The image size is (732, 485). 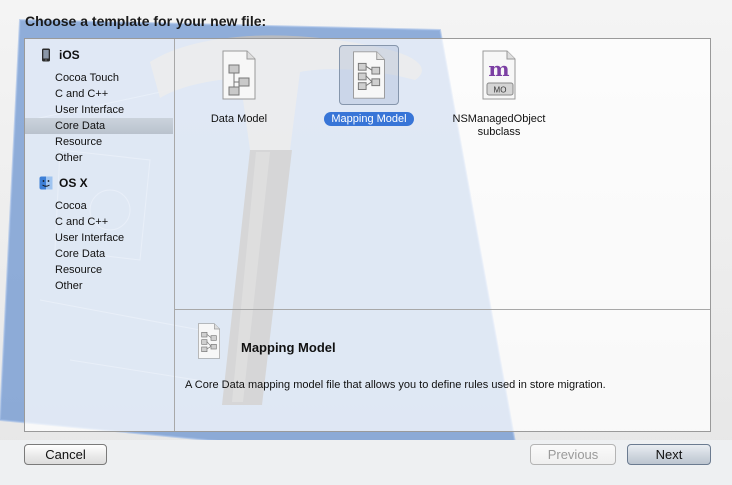 What do you see at coordinates (46, 55) in the screenshot?
I see `ios-device-icon` at bounding box center [46, 55].